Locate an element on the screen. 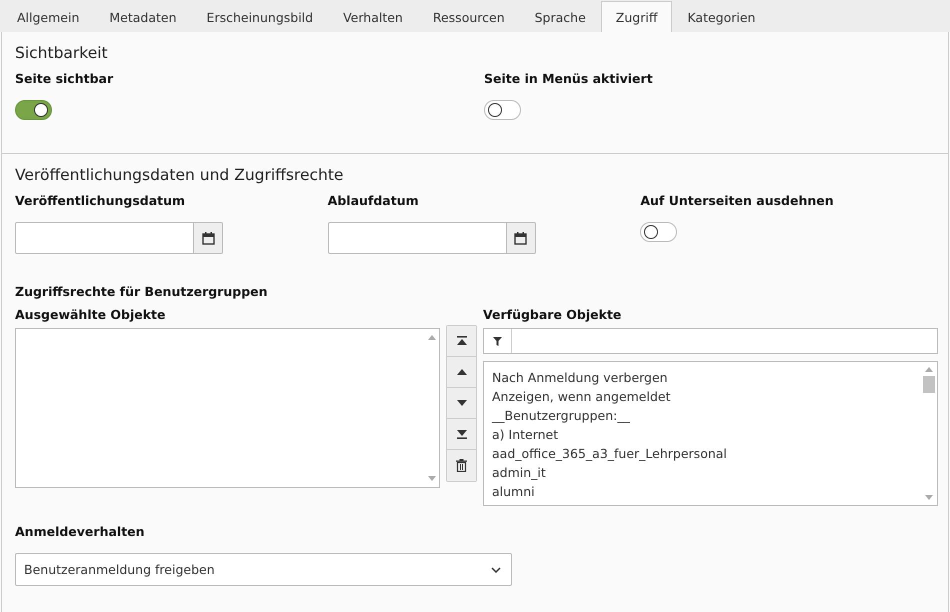 This screenshot has width=950, height=612. tab: Allgemein is located at coordinates (48, 16).